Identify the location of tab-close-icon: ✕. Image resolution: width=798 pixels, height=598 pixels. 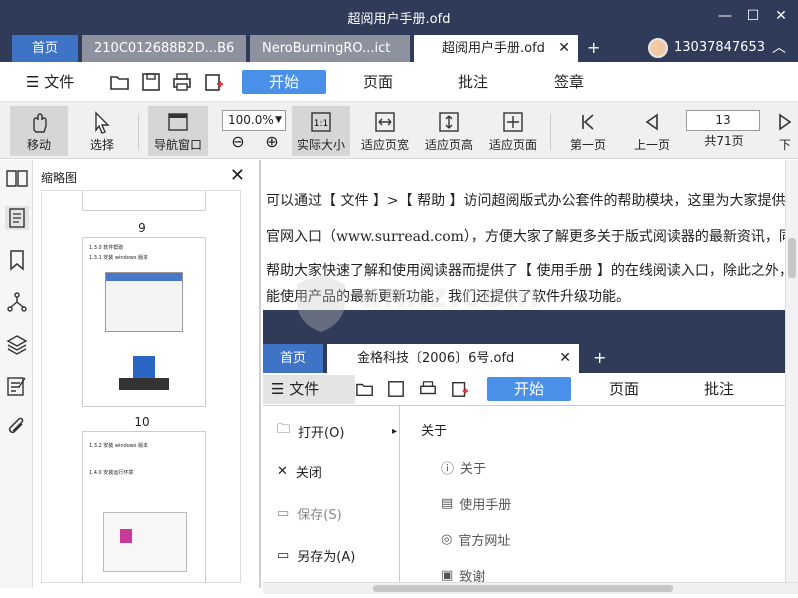
(564, 48).